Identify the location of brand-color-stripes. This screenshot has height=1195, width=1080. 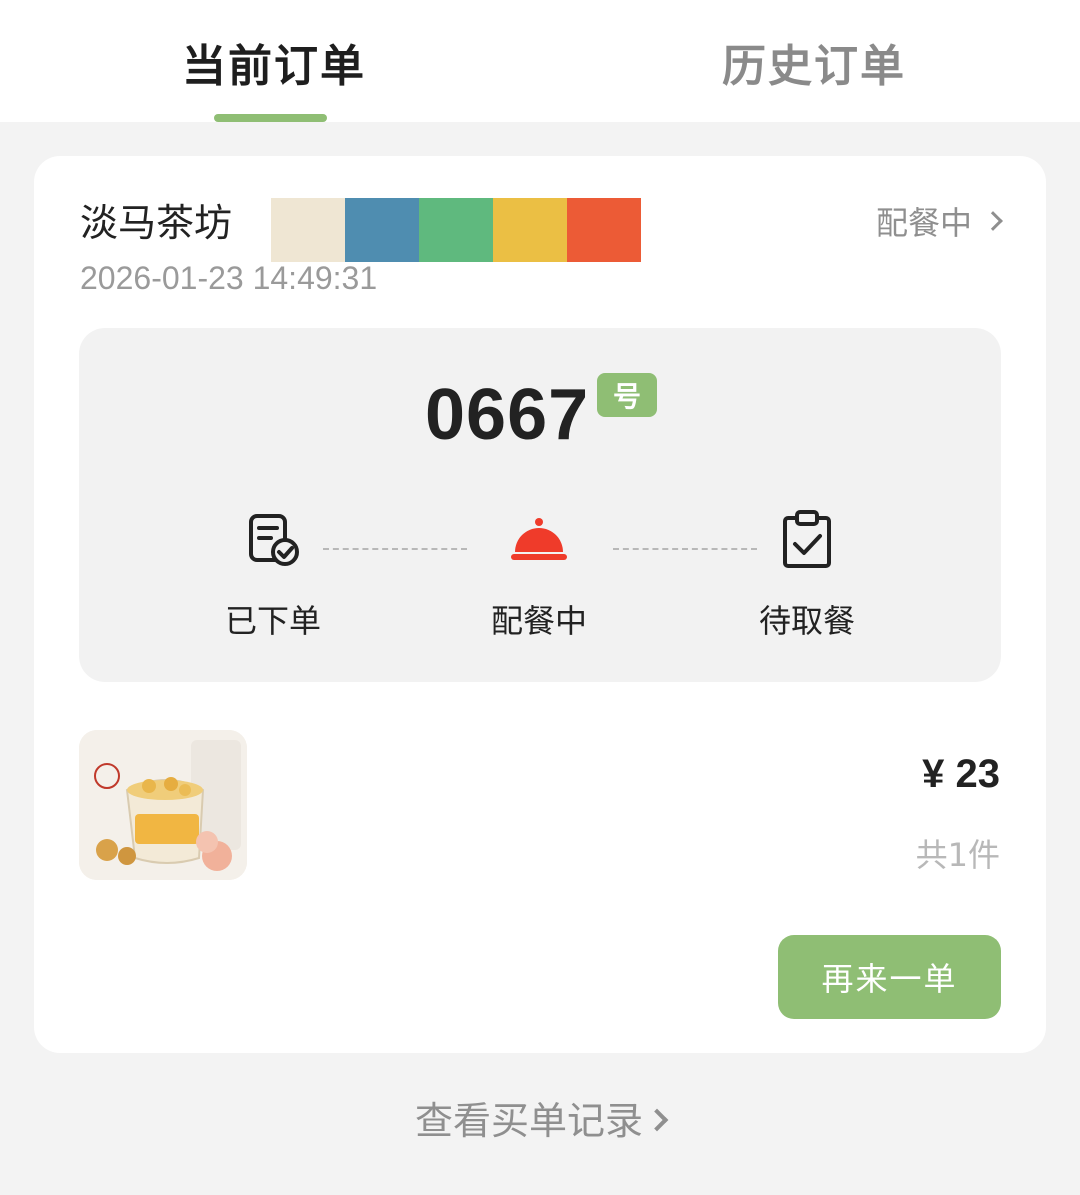
(456, 230).